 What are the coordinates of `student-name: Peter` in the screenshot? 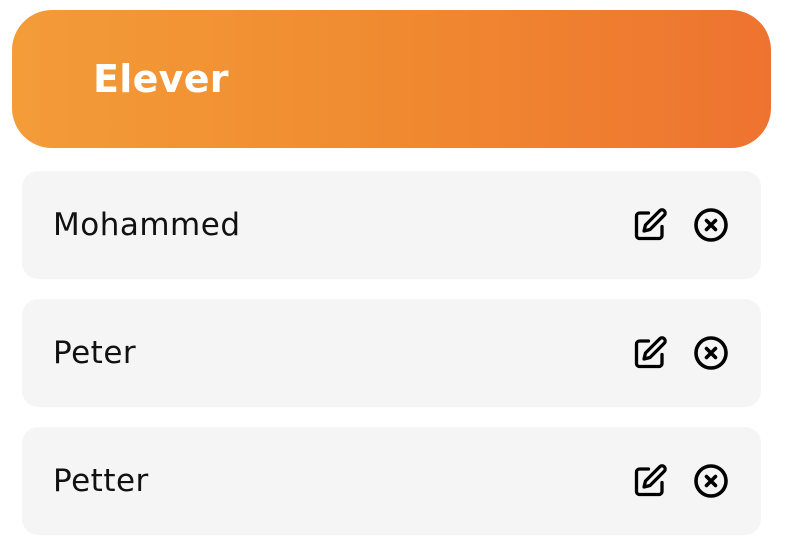 It's located at (95, 353).